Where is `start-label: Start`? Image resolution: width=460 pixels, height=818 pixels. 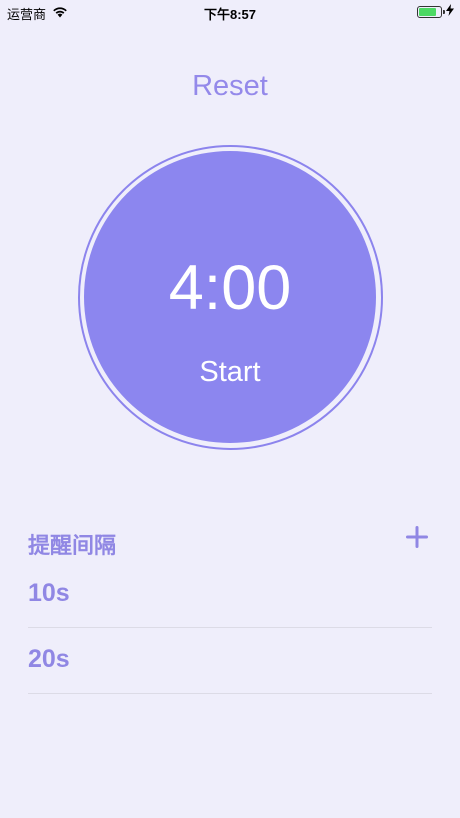
start-label: Start is located at coordinates (230, 372).